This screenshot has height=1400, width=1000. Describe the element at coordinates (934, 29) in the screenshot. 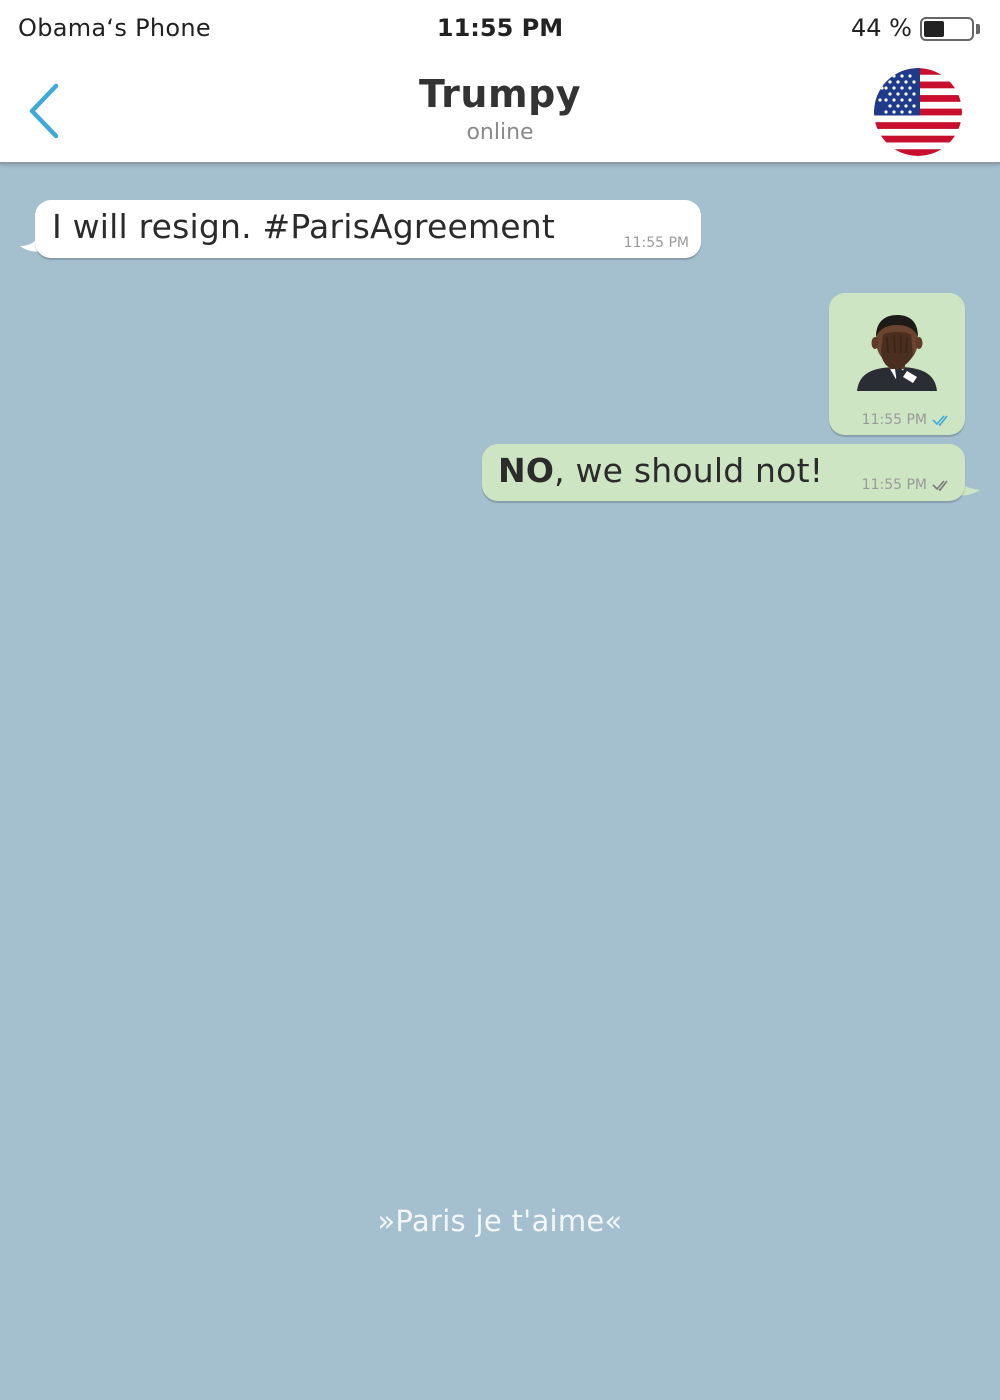

I see `battery-level` at that location.